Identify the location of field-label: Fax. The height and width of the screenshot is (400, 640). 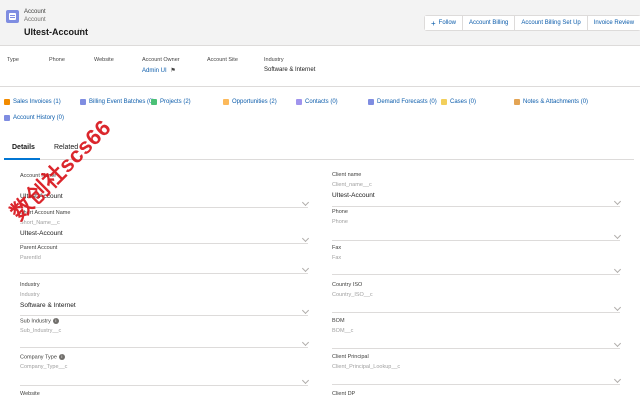
(337, 248).